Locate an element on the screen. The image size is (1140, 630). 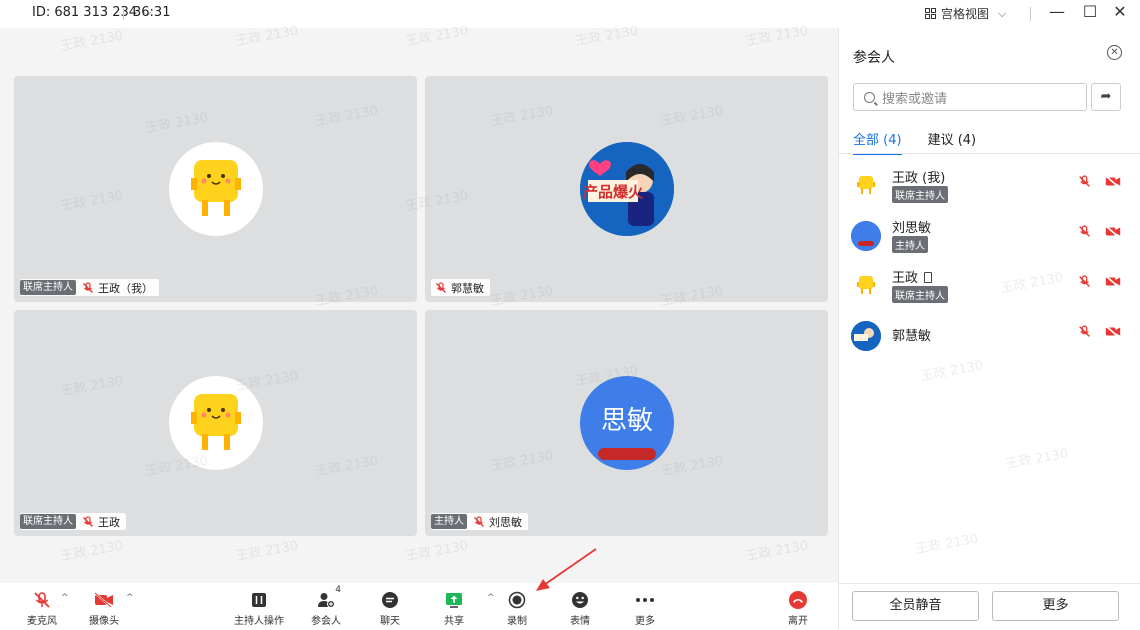
maximize-icon: ☐ is located at coordinates (1090, 11).